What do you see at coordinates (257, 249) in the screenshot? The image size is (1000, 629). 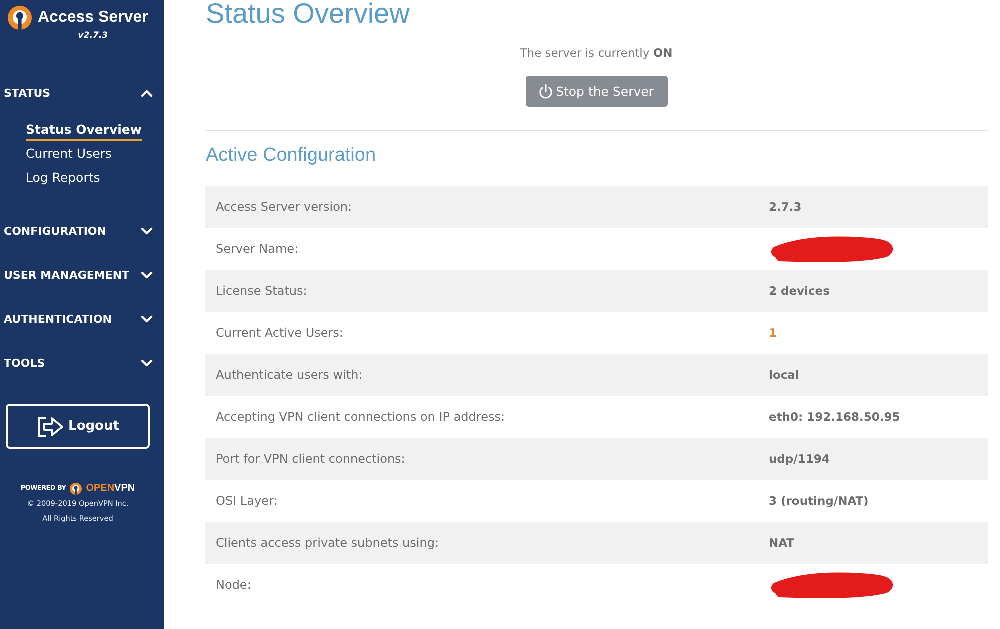 I see `setting-label: Server Name:` at bounding box center [257, 249].